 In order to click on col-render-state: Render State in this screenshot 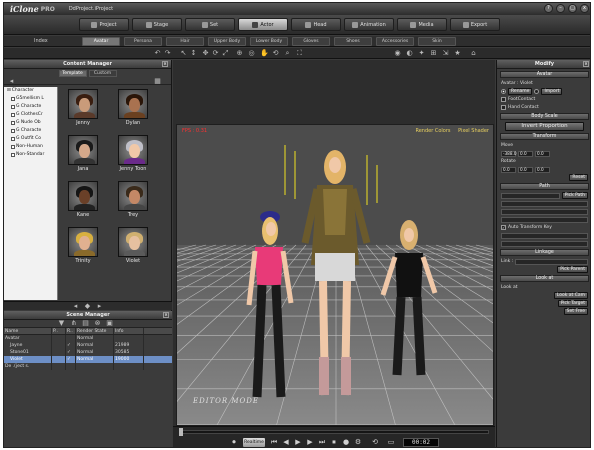, I will do `click(95, 331)`.